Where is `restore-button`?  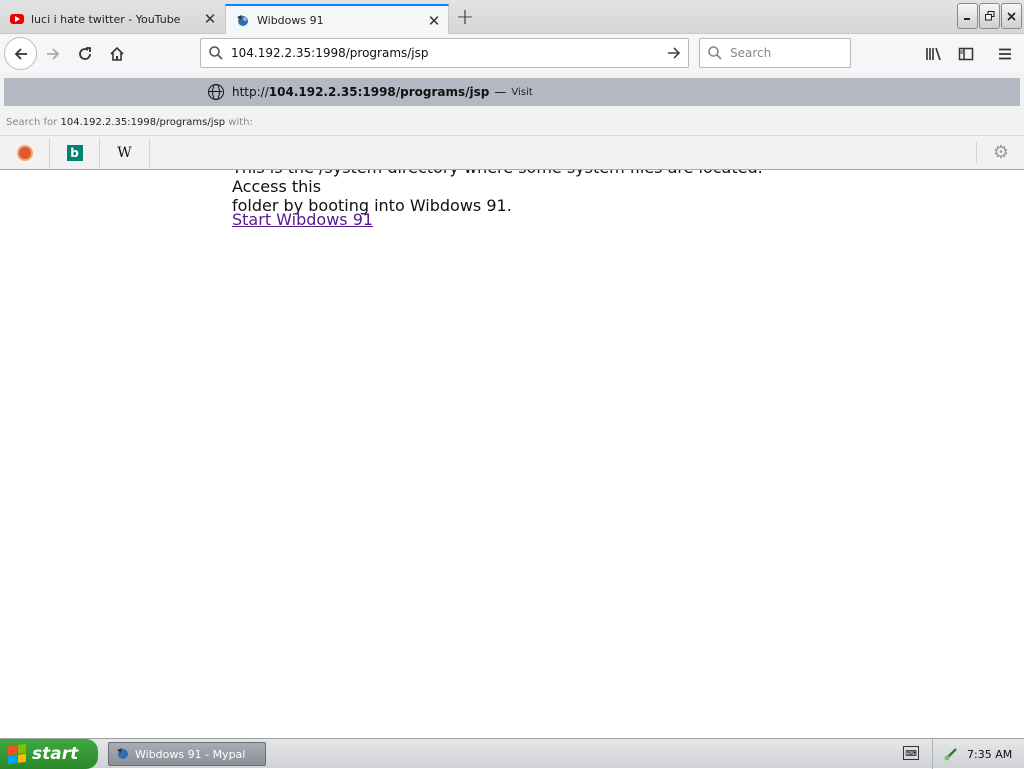
restore-button is located at coordinates (989, 16).